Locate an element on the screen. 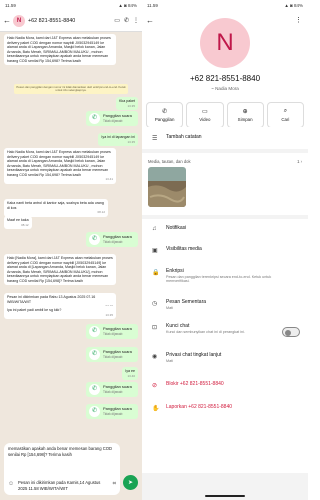 The height and width of the screenshot is (500, 320). chat-header: ← N +62 821-8551-8840 ▭ ✆ ⋮ is located at coordinates (71, 21).